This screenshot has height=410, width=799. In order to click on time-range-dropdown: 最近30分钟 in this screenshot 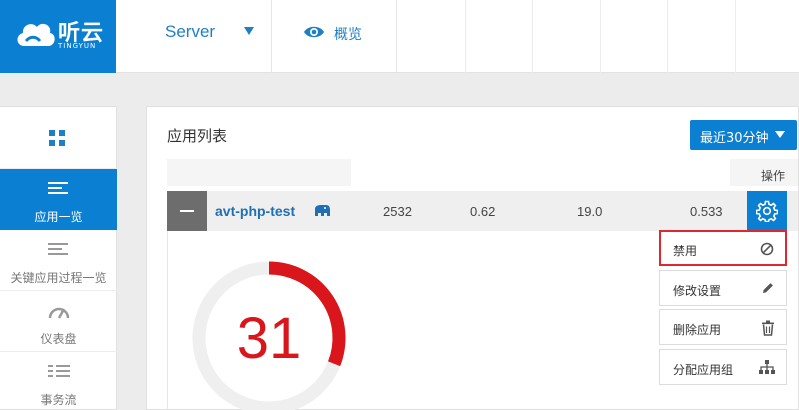, I will do `click(743, 135)`.